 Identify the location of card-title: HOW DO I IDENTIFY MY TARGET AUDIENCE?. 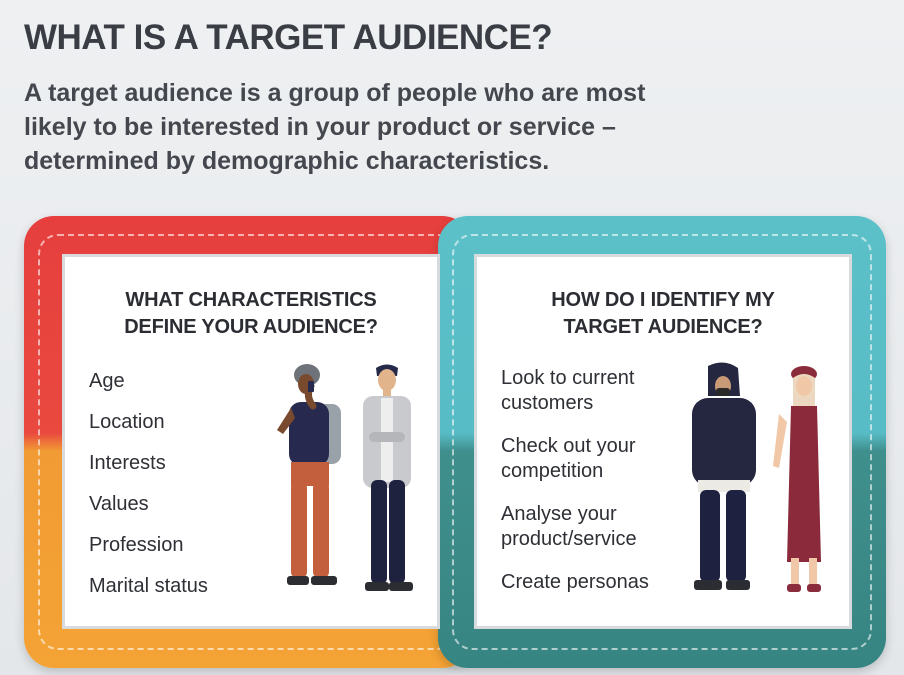
(663, 314).